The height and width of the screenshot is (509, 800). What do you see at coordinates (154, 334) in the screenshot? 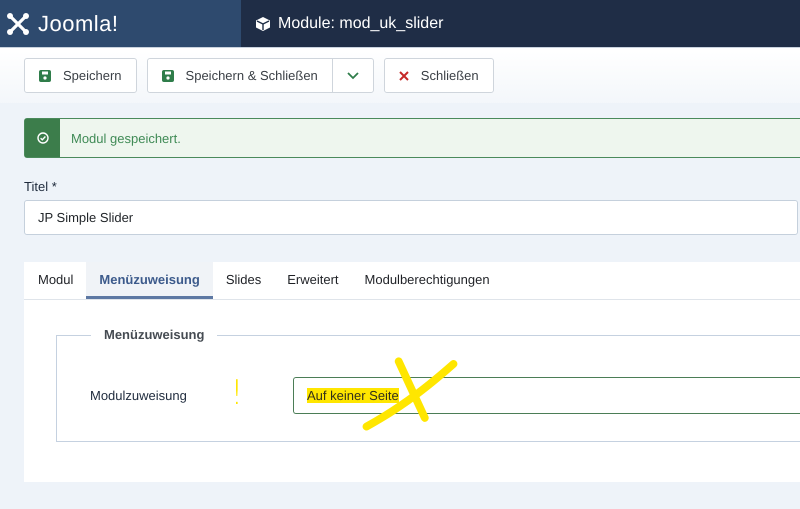
I see `fieldset-legend: Menüzuweisung` at bounding box center [154, 334].